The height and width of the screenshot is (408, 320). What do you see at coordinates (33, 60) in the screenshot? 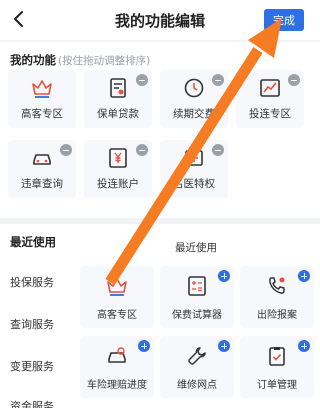
I see `my-functions-title: 我的功能` at bounding box center [33, 60].